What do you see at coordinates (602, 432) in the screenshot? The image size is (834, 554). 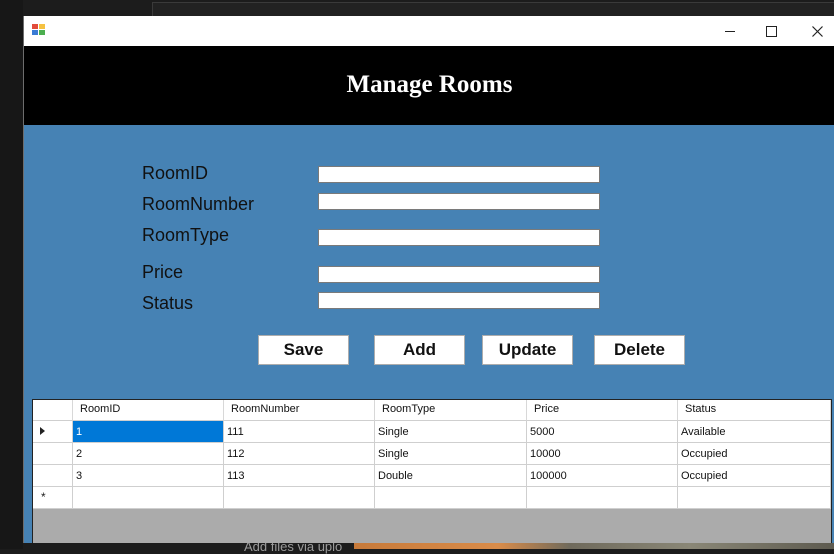 I see `grid-cell: 5000` at bounding box center [602, 432].